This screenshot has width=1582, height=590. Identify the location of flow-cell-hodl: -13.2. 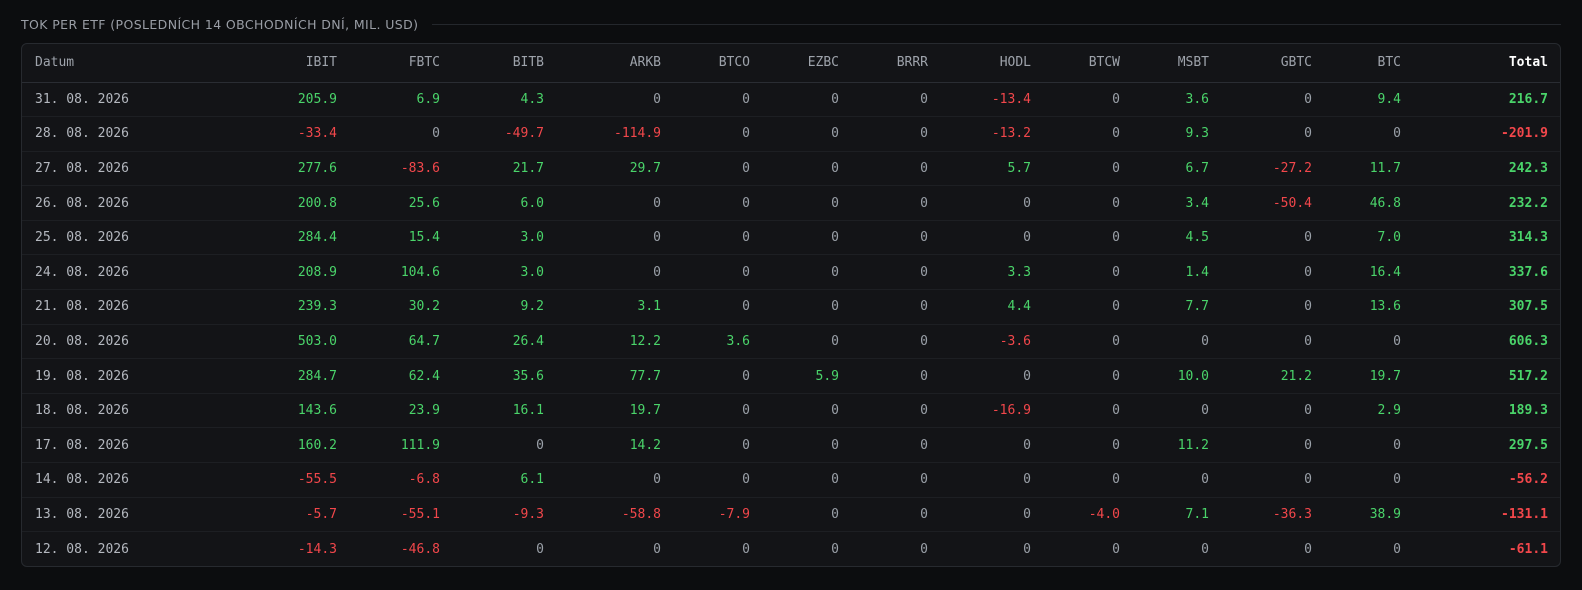
(1011, 134).